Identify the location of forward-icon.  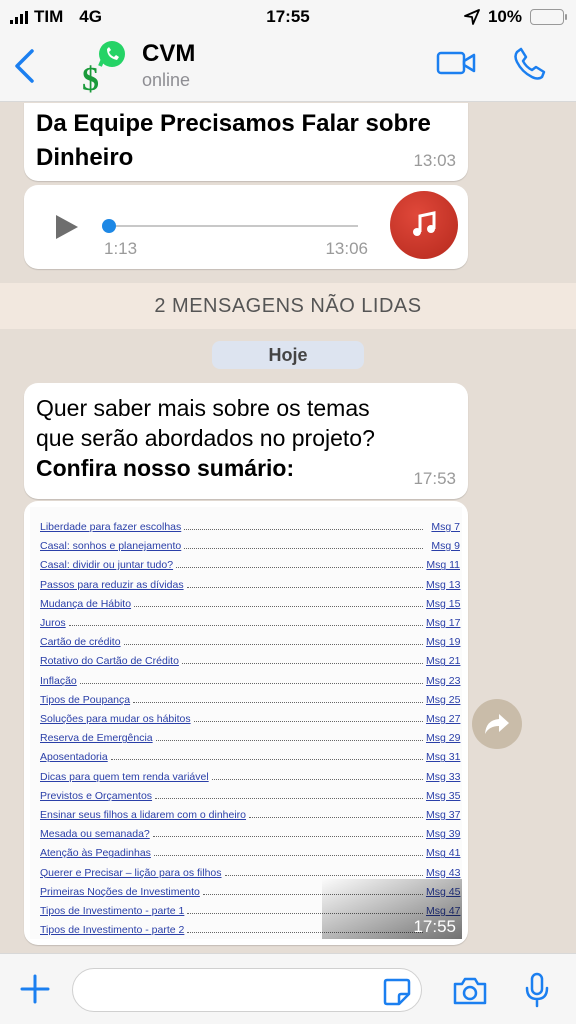
(497, 724).